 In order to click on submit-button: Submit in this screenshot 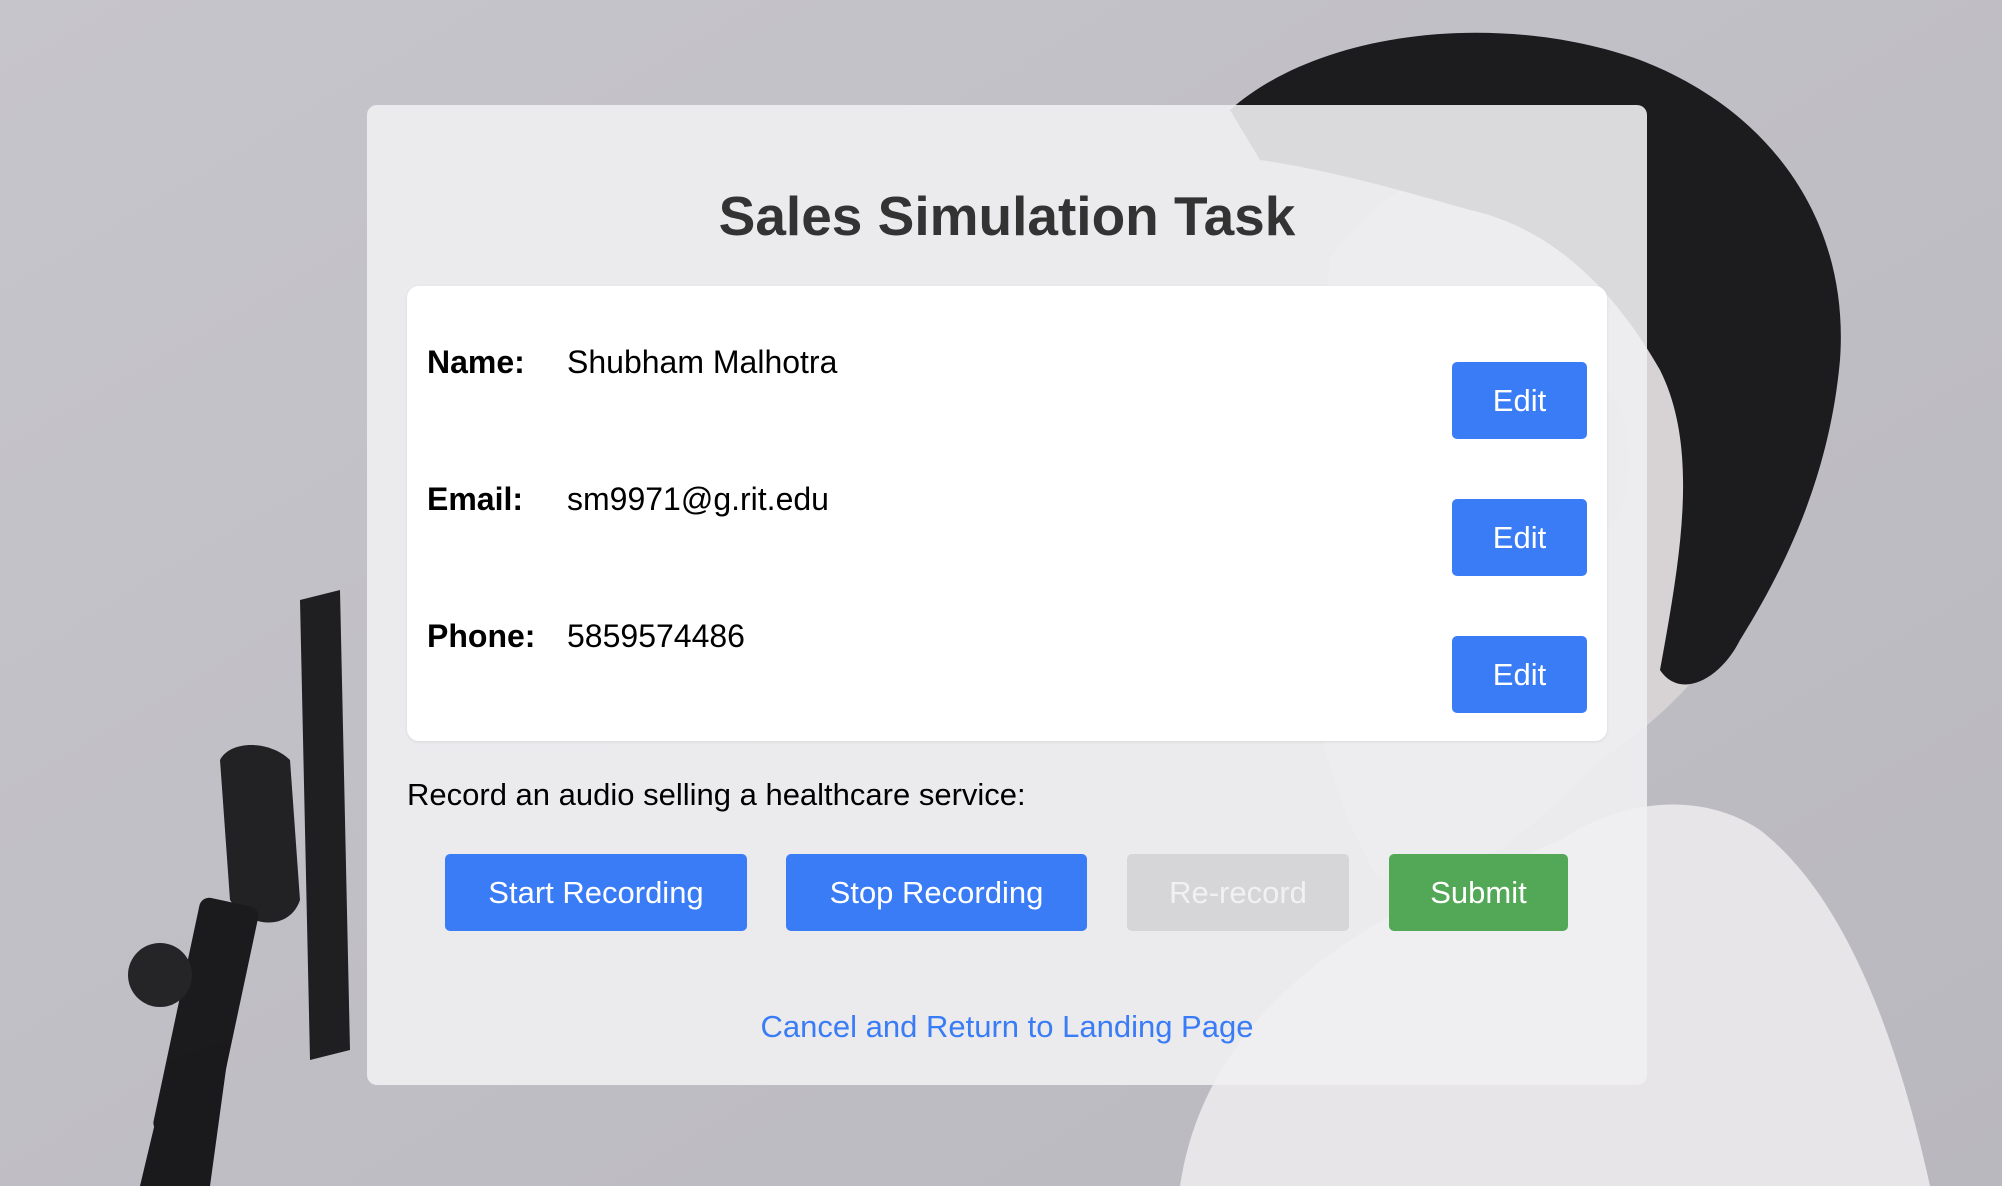, I will do `click(1478, 892)`.